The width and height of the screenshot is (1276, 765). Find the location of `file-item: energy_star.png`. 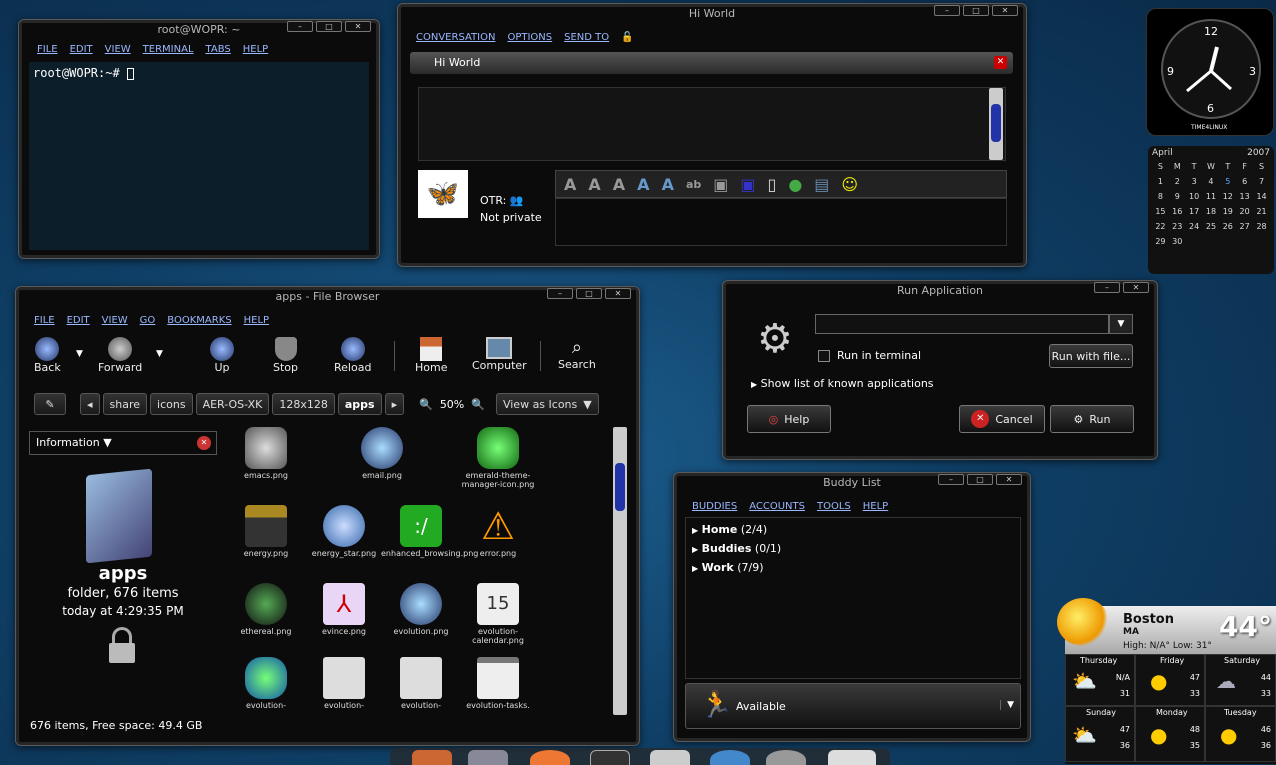

file-item: energy_star.png is located at coordinates (344, 531).